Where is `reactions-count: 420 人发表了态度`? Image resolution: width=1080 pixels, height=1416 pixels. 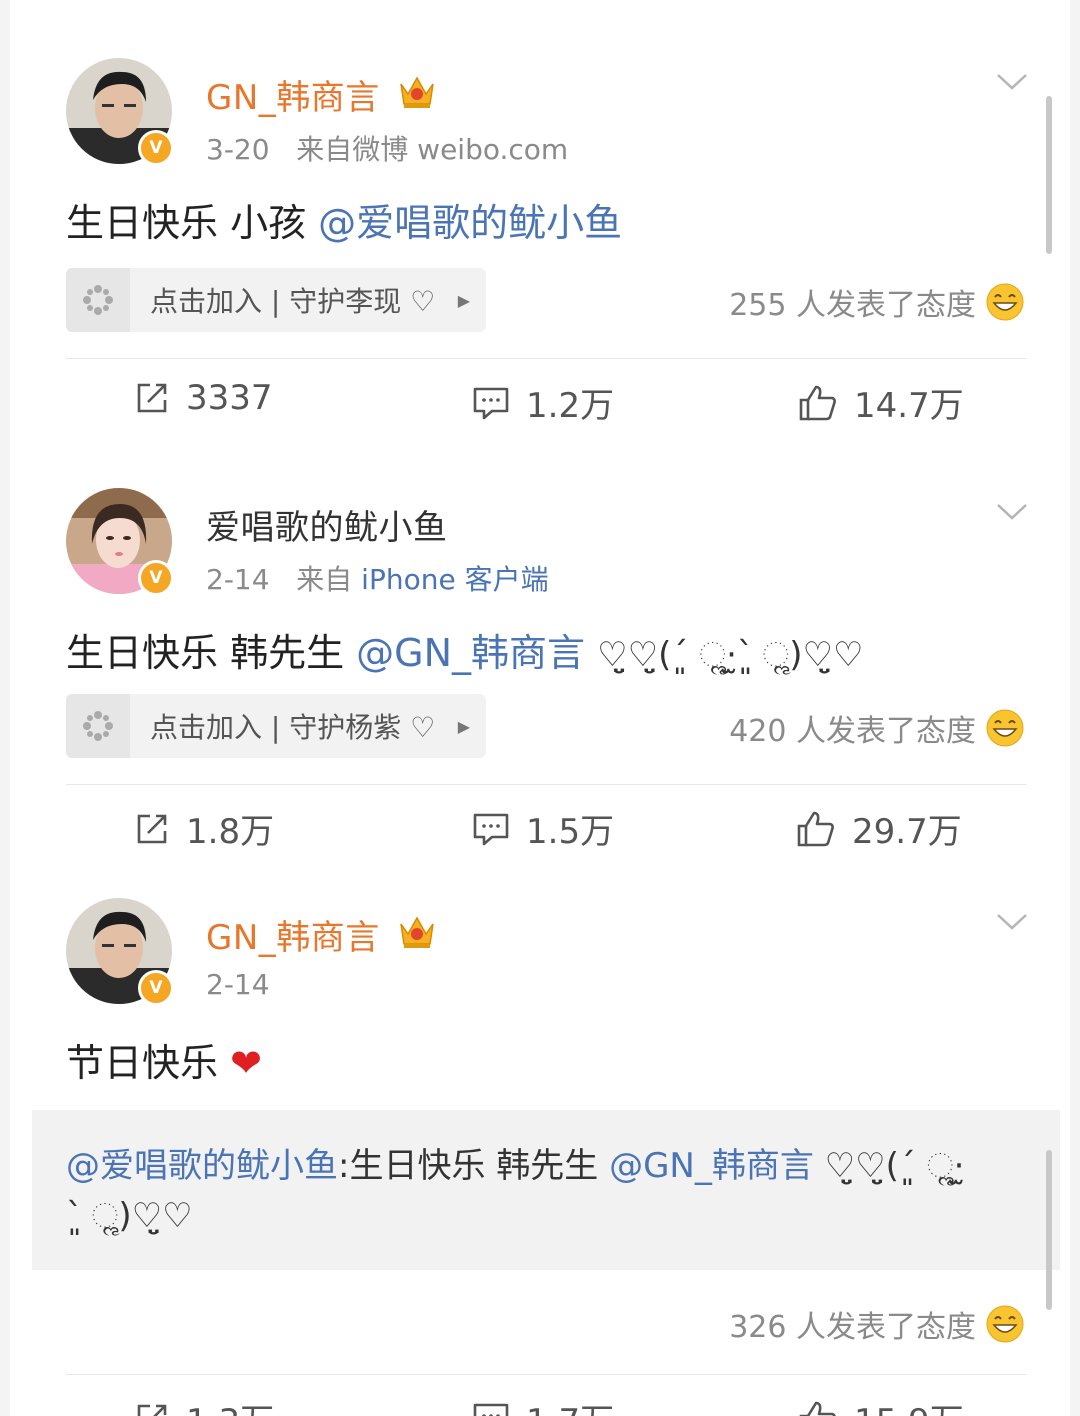
reactions-count: 420 人发表了态度 is located at coordinates (852, 731).